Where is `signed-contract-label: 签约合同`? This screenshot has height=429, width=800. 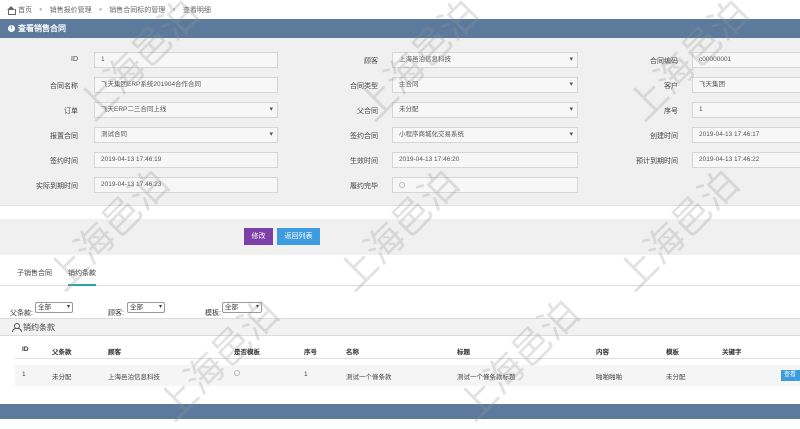 signed-contract-label: 签约合同 is located at coordinates (364, 136).